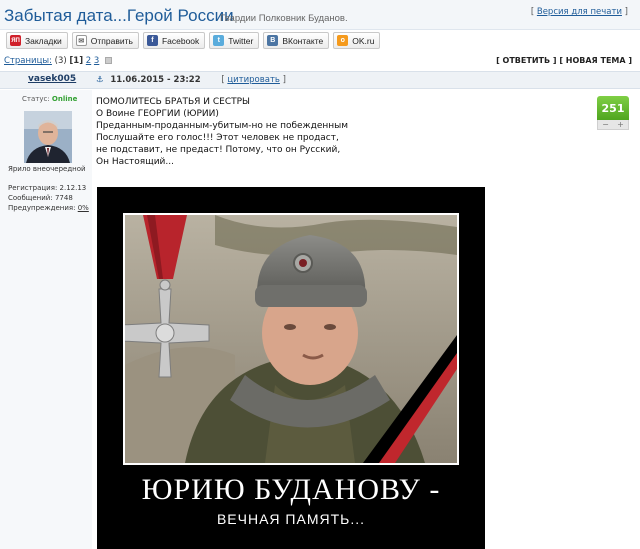 The image size is (640, 549). What do you see at coordinates (15, 40) in the screenshot?
I see `bookmark-icon: ЯП` at bounding box center [15, 40].